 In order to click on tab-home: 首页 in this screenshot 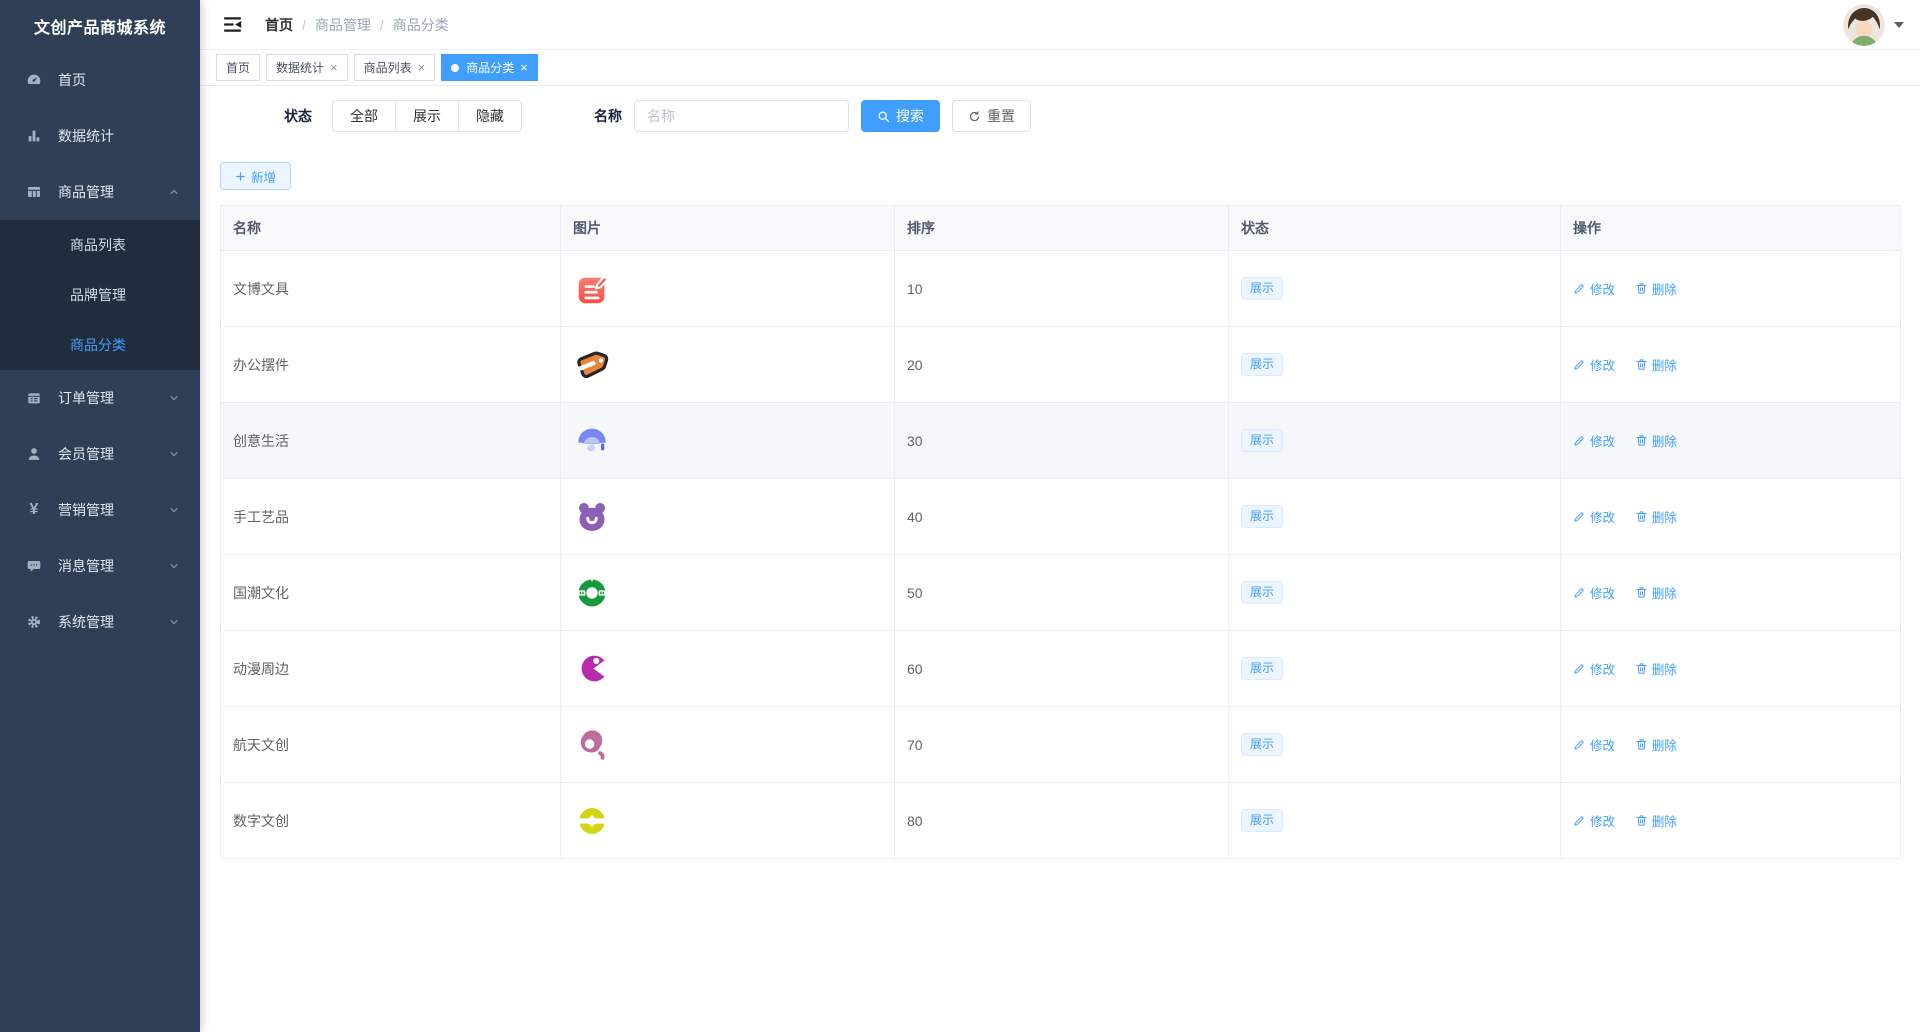, I will do `click(238, 67)`.